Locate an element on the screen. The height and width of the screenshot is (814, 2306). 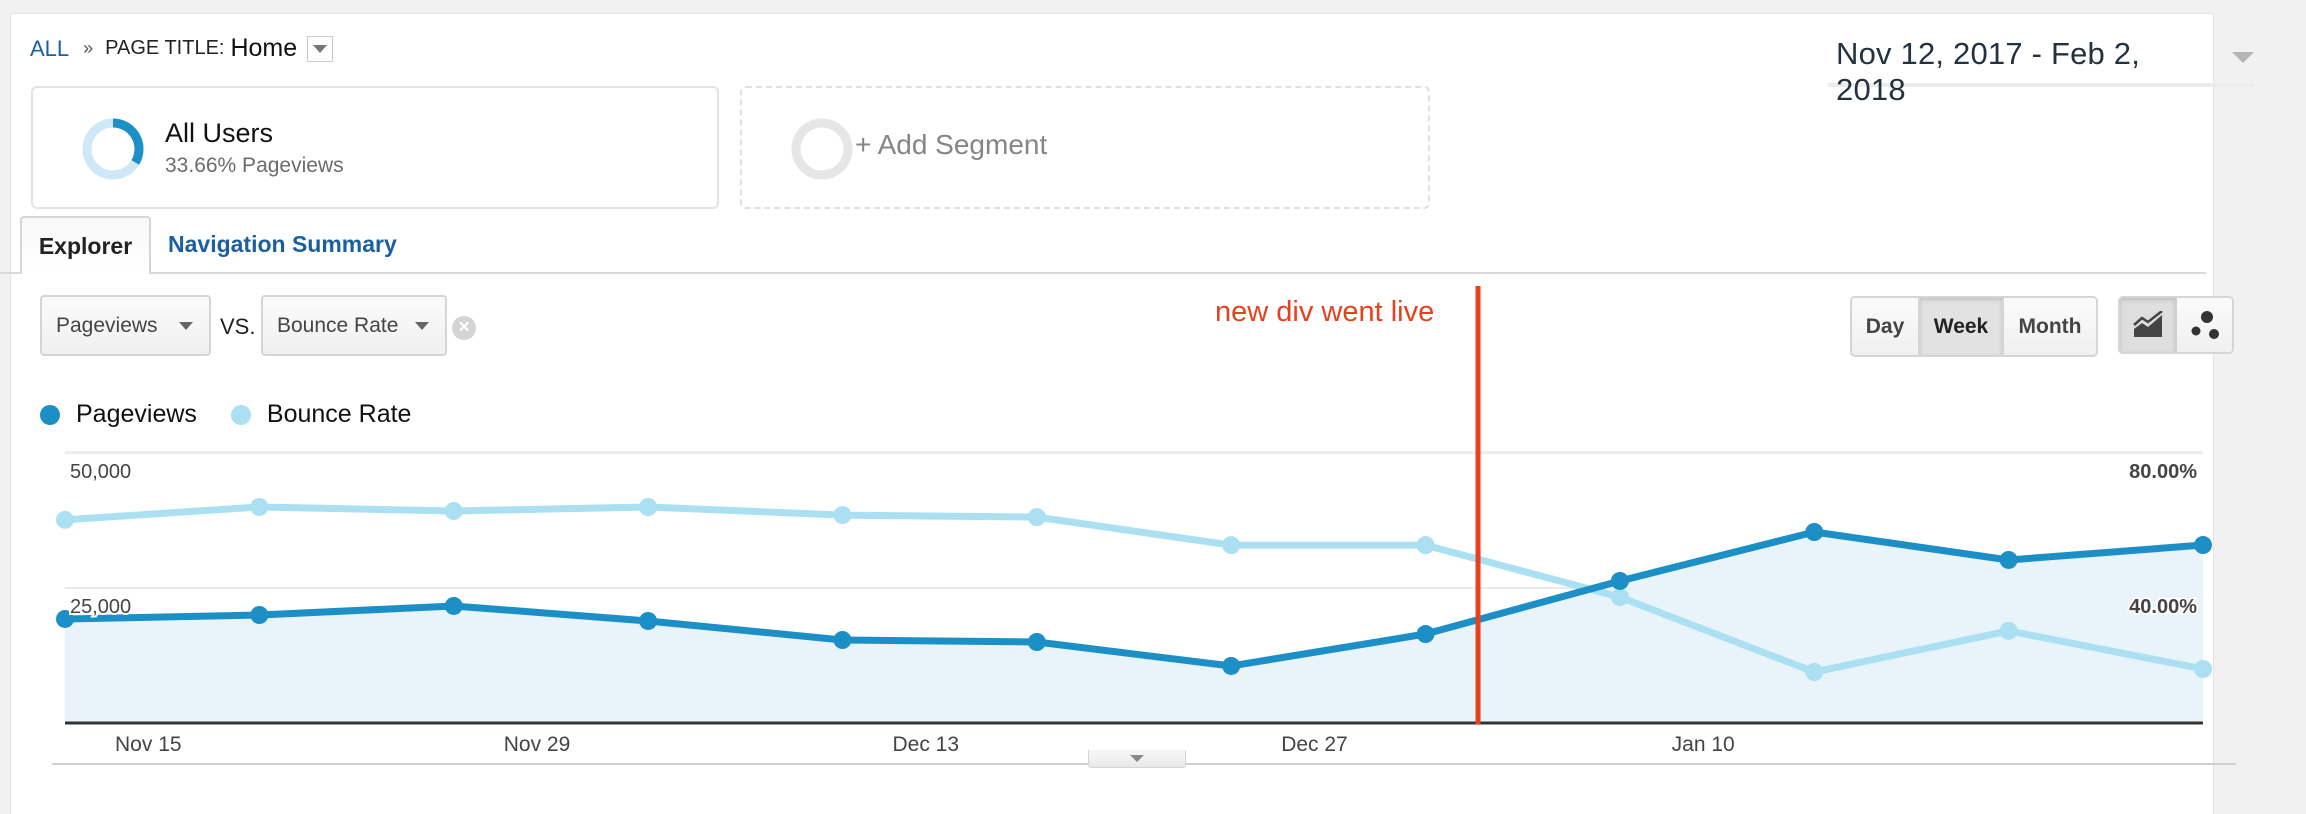
y-right-tick-label: 80.00% is located at coordinates (2163, 472).